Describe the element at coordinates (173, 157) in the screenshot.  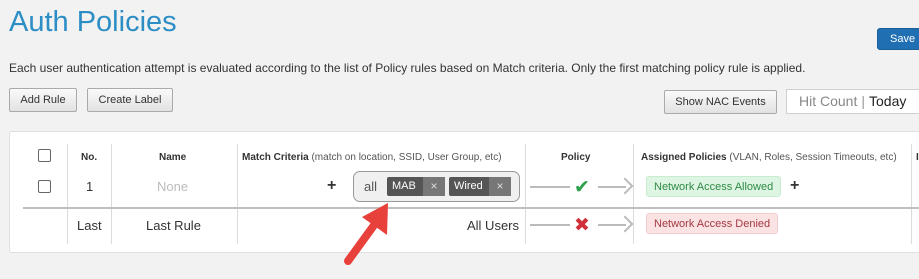
I see `header-name: Name` at that location.